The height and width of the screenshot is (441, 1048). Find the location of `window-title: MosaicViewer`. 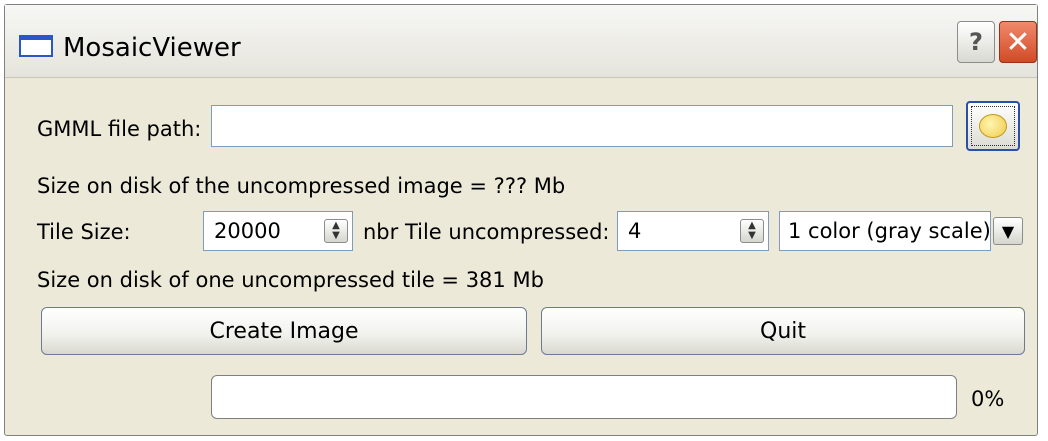

window-title: MosaicViewer is located at coordinates (152, 48).